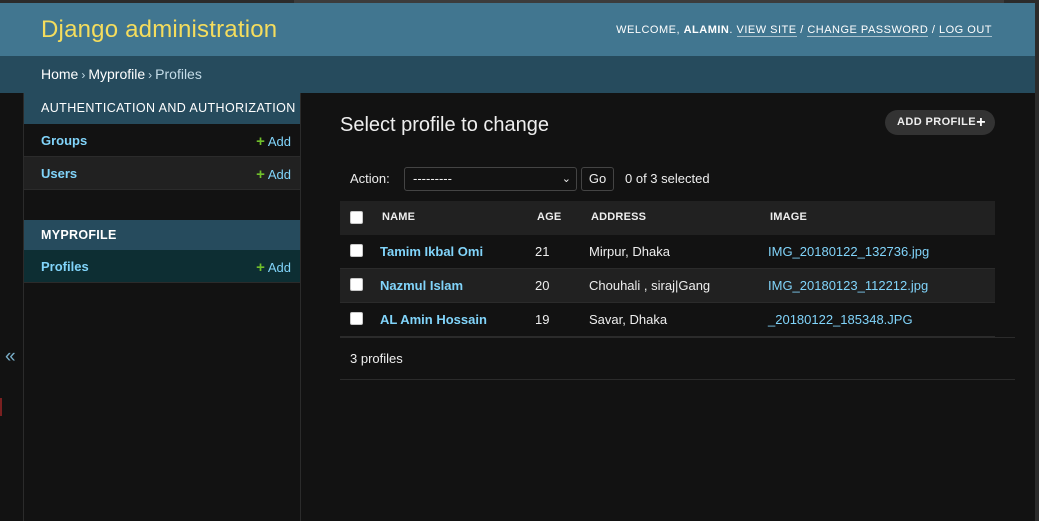 The height and width of the screenshot is (521, 1039). Describe the element at coordinates (162, 235) in the screenshot. I see `module-caption-myprofile: MYPROFILE` at that location.